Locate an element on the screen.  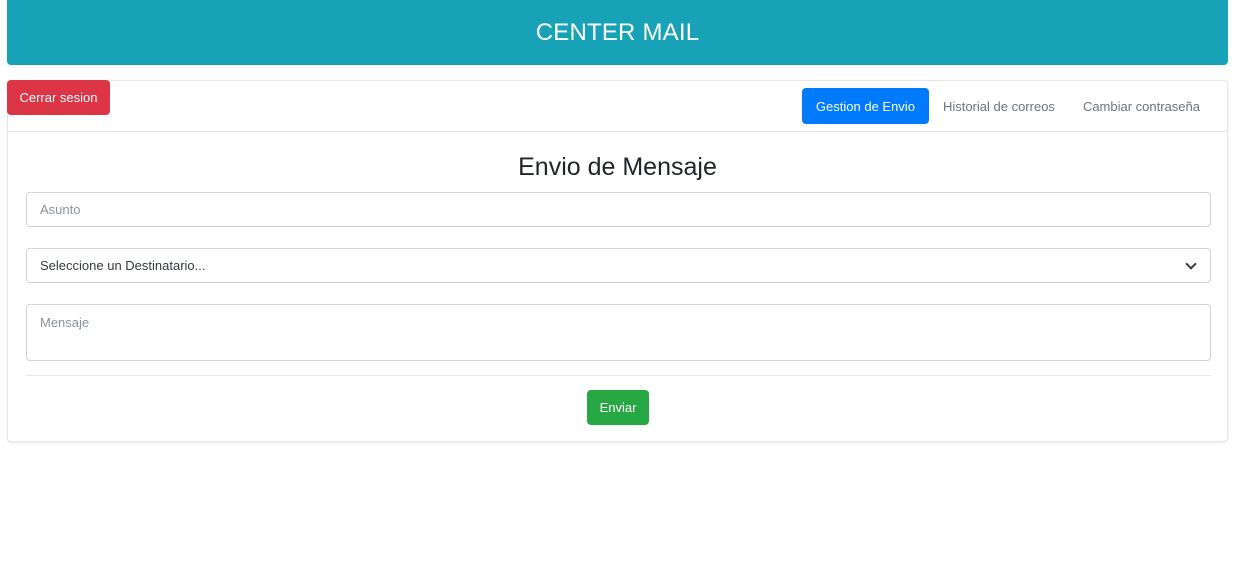
message-textarea is located at coordinates (618, 332).